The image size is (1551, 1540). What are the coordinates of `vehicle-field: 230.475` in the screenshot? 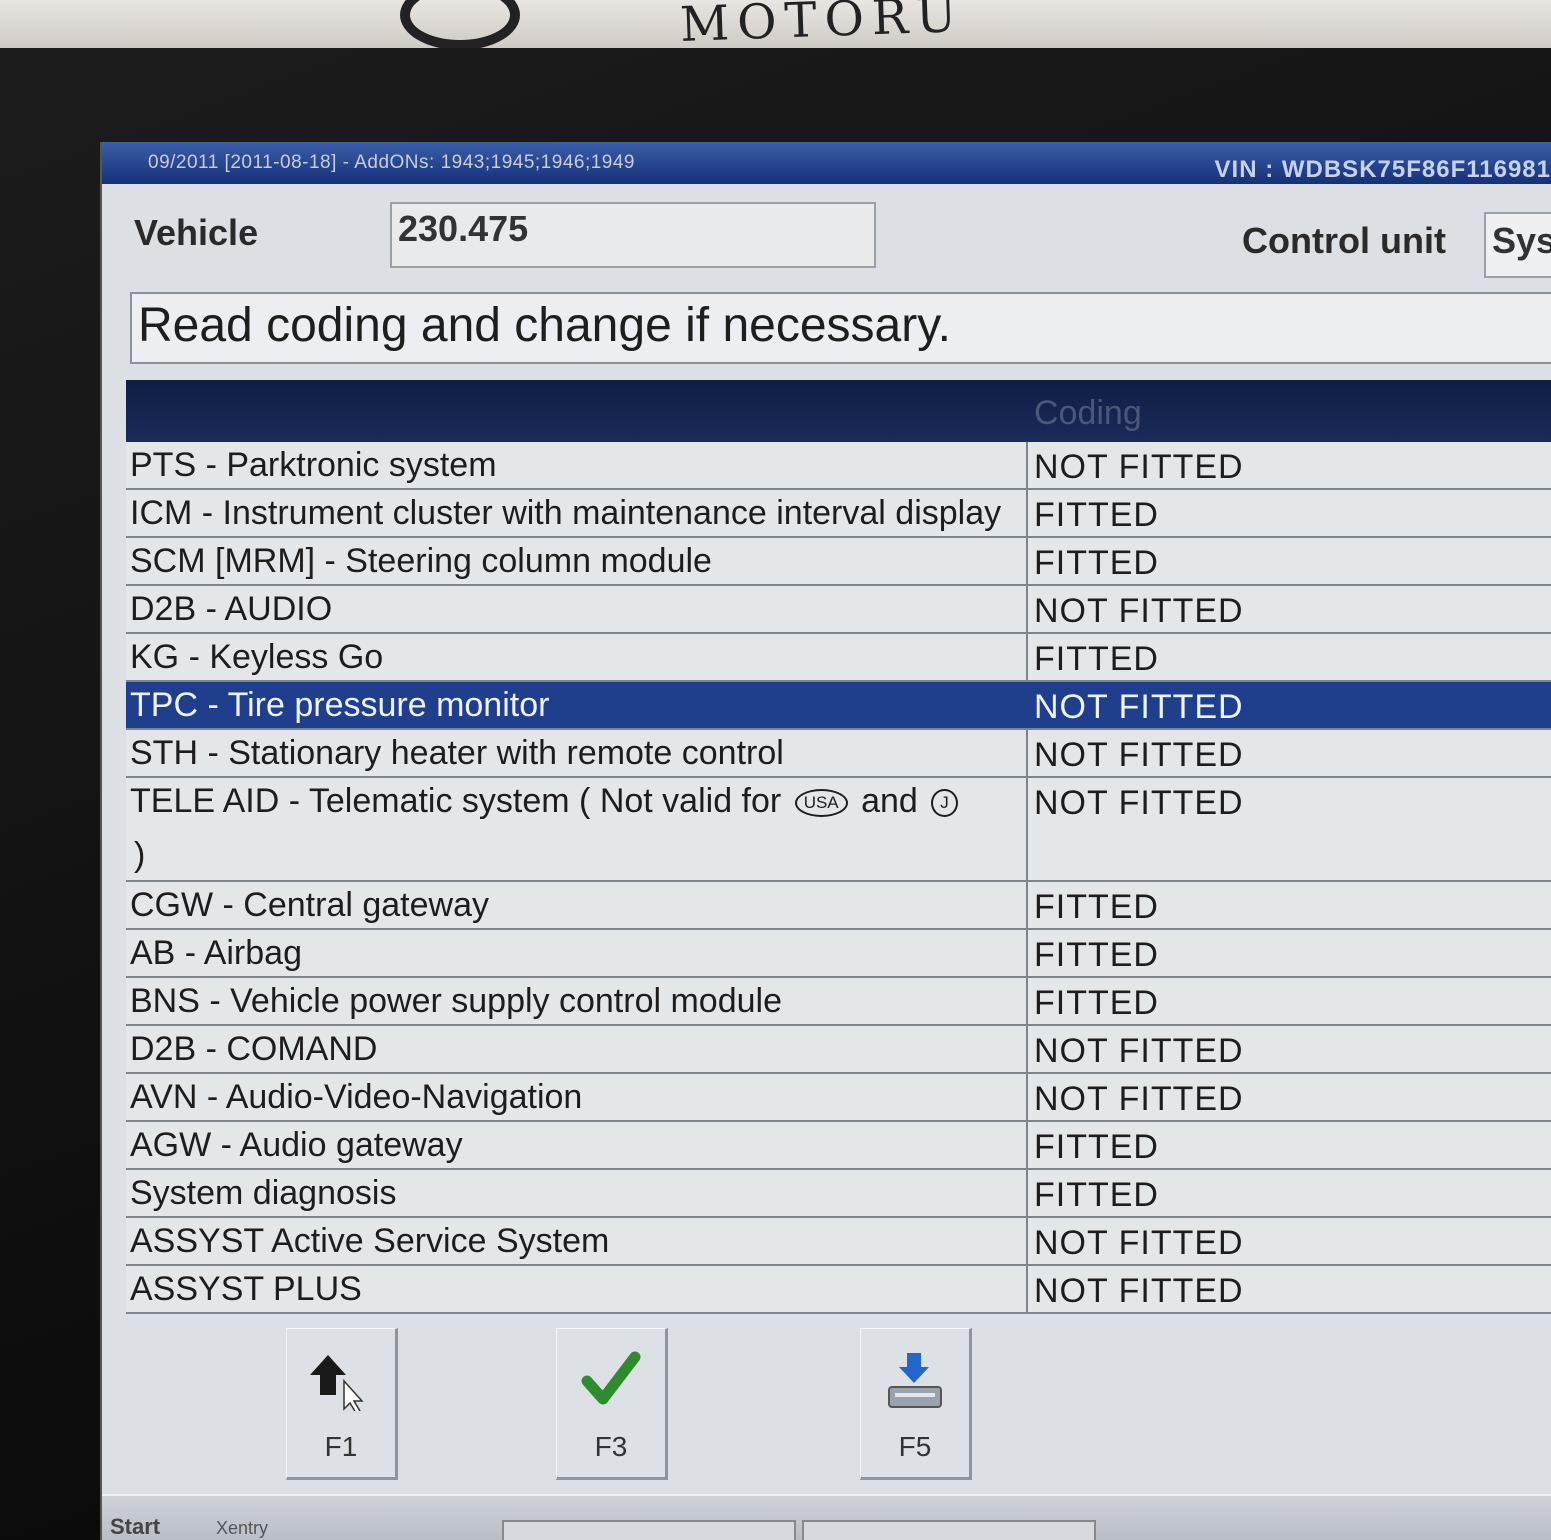 It's located at (633, 235).